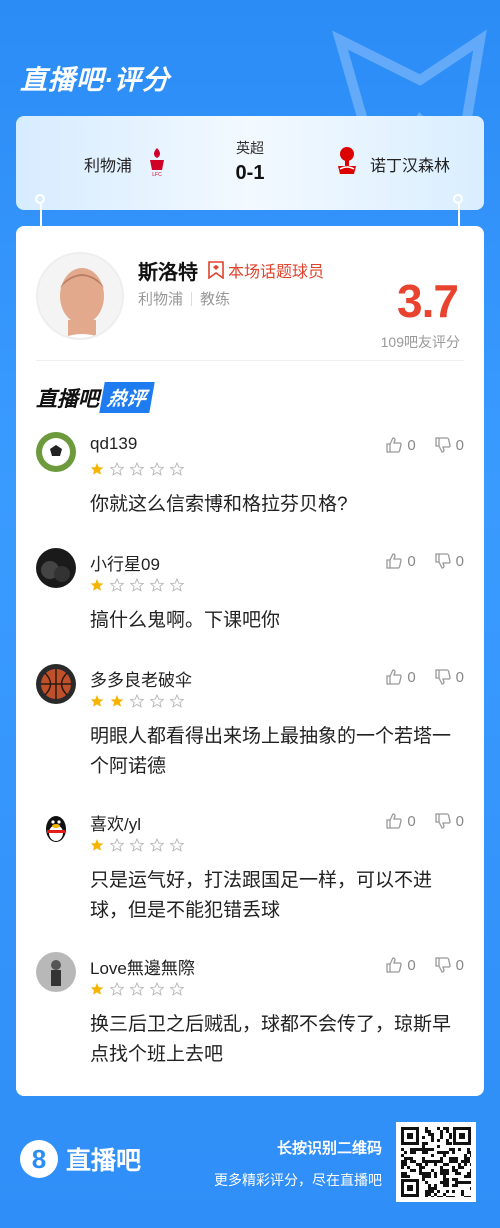 The height and width of the screenshot is (1228, 500). What do you see at coordinates (104, 1161) in the screenshot?
I see `logo-text: 直播吧` at bounding box center [104, 1161].